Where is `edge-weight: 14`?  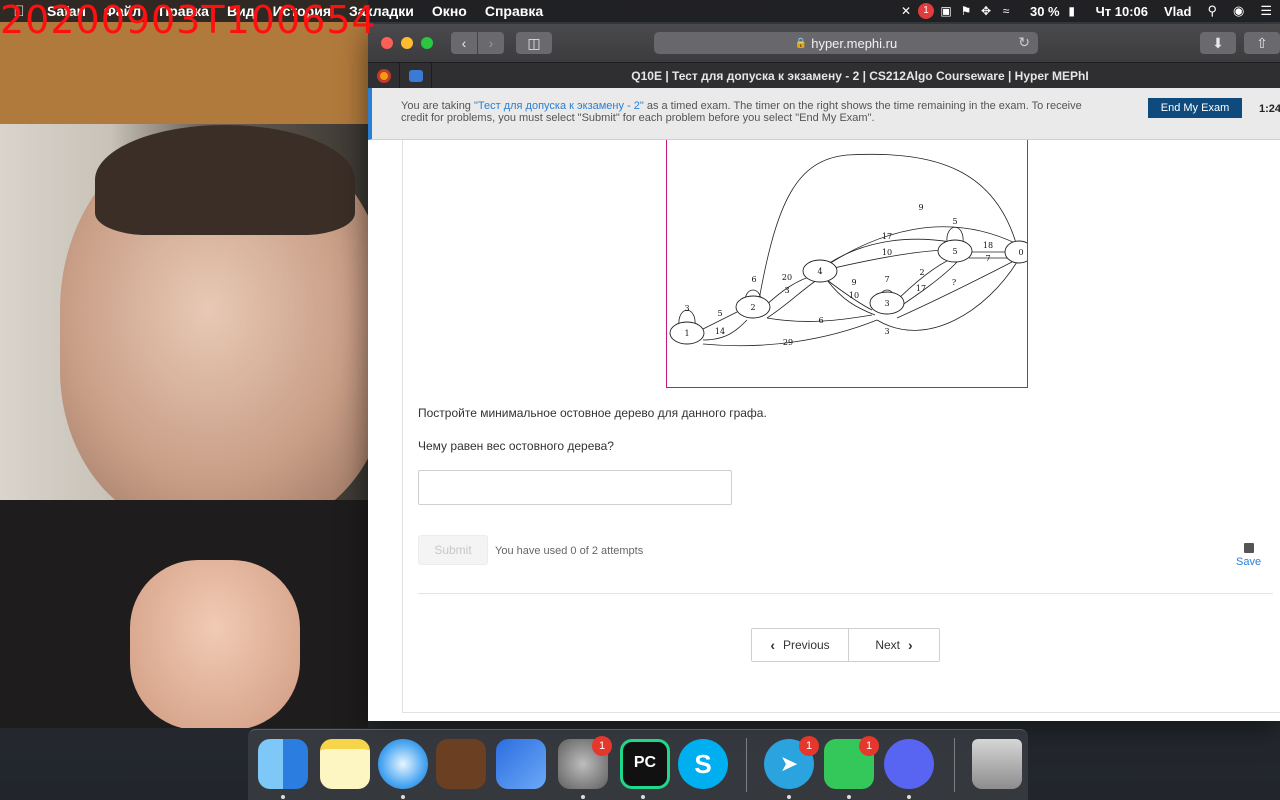 edge-weight: 14 is located at coordinates (720, 331).